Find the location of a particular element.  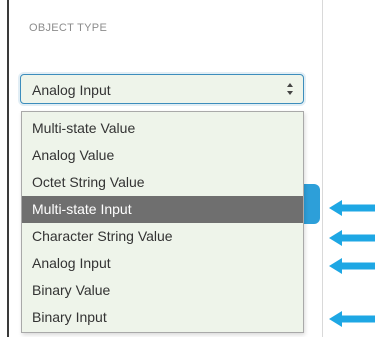

object-type-label: OBJECT TYPE is located at coordinates (68, 28).